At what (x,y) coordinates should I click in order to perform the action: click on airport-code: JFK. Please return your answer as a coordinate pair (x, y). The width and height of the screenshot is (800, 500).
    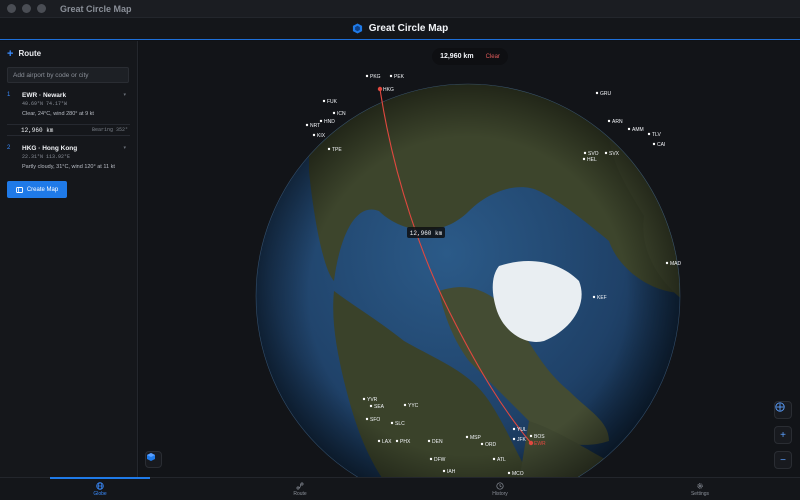
    Looking at the image, I should click on (522, 440).